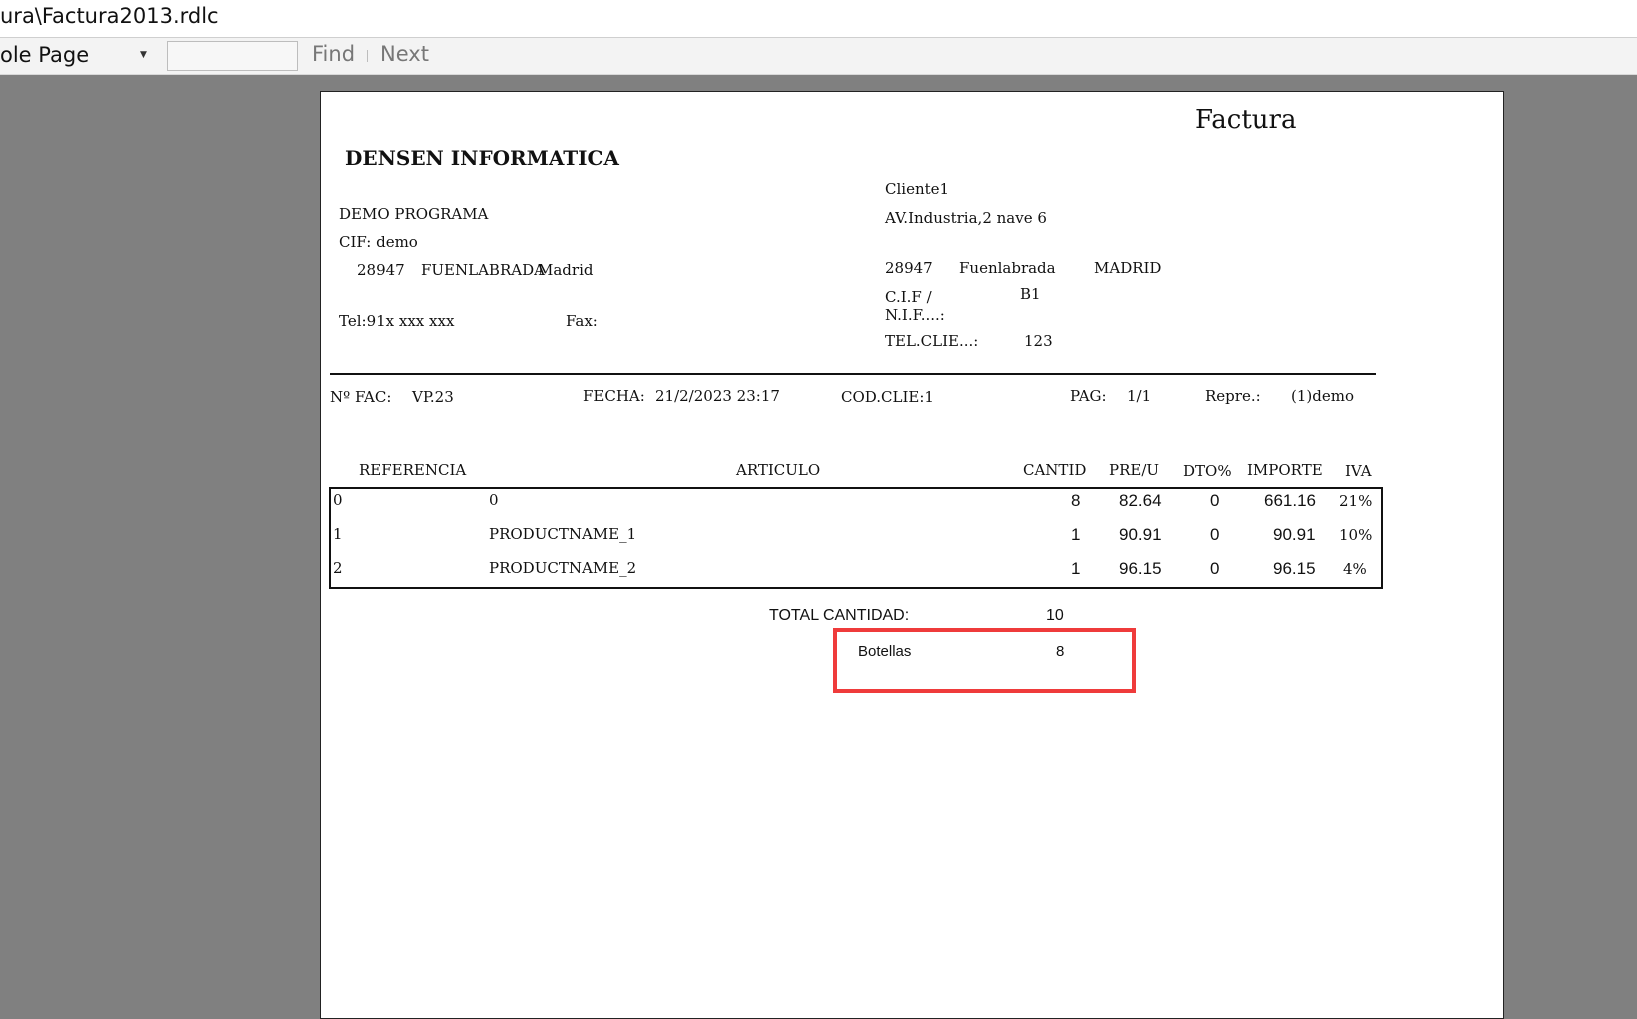 The width and height of the screenshot is (1637, 1019). Describe the element at coordinates (338, 534) in the screenshot. I see `table-row-ref: 1` at that location.